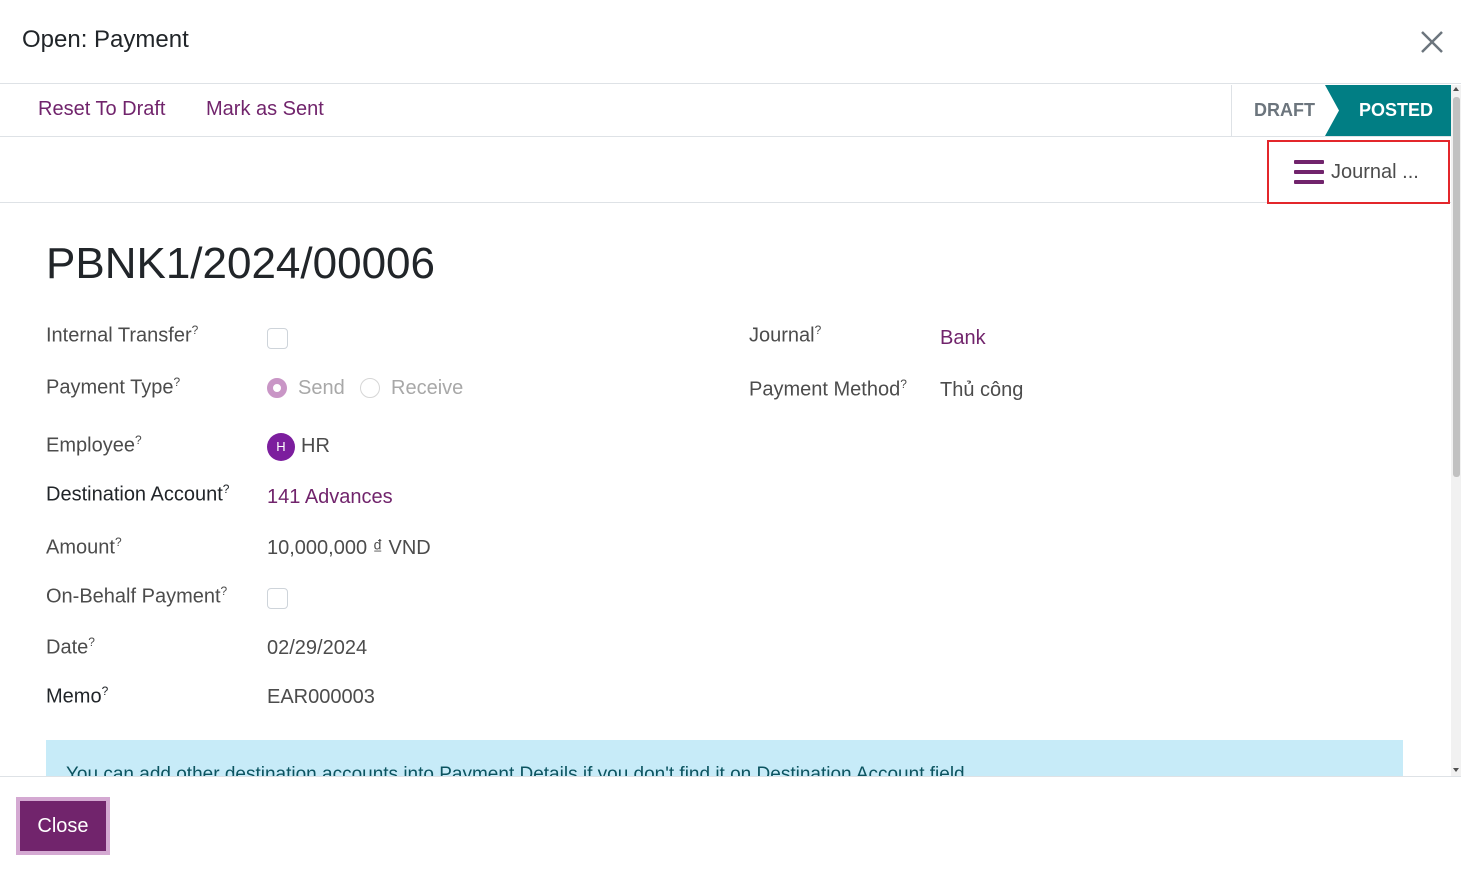 This screenshot has width=1461, height=870. What do you see at coordinates (94, 445) in the screenshot?
I see `employee-label: Employee?` at bounding box center [94, 445].